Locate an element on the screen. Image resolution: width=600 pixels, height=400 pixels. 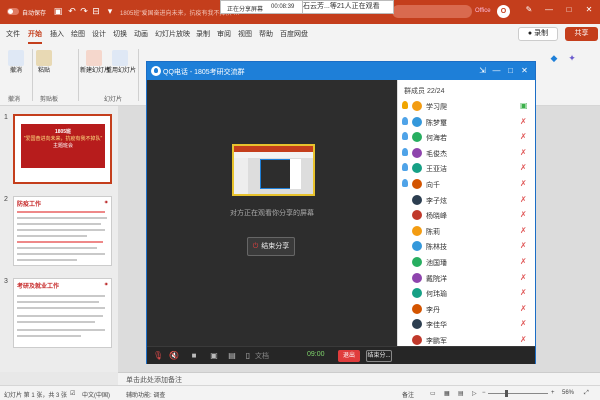
zoom-level: 56% is located at coordinates (568, 393).